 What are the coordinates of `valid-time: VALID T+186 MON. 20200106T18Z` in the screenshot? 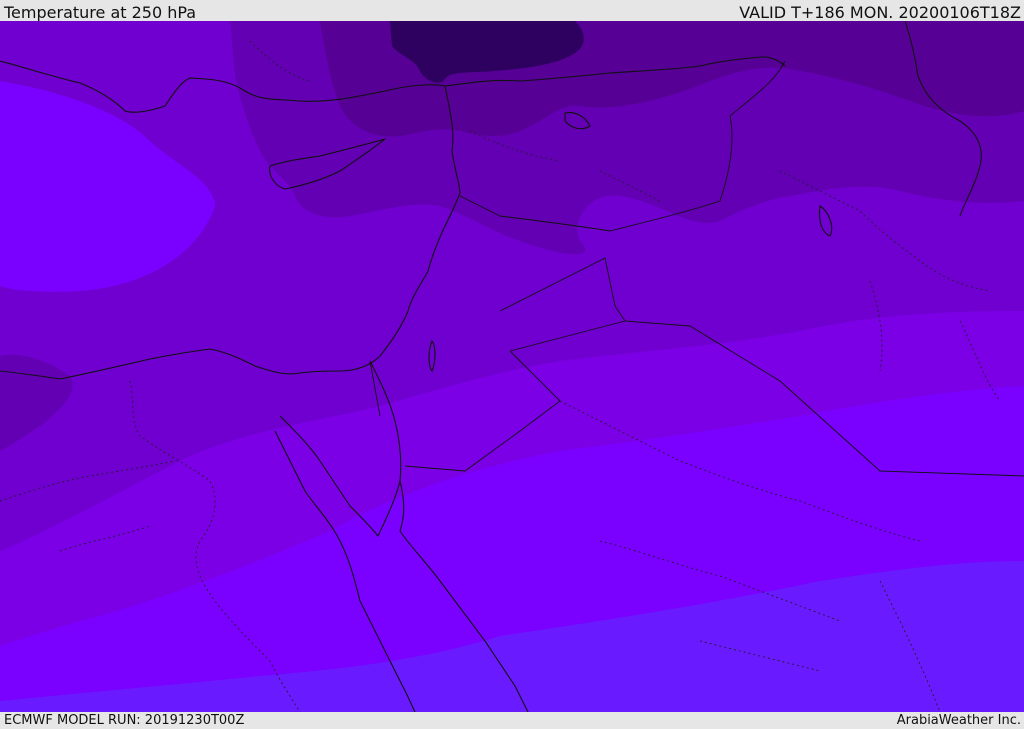 It's located at (880, 12).